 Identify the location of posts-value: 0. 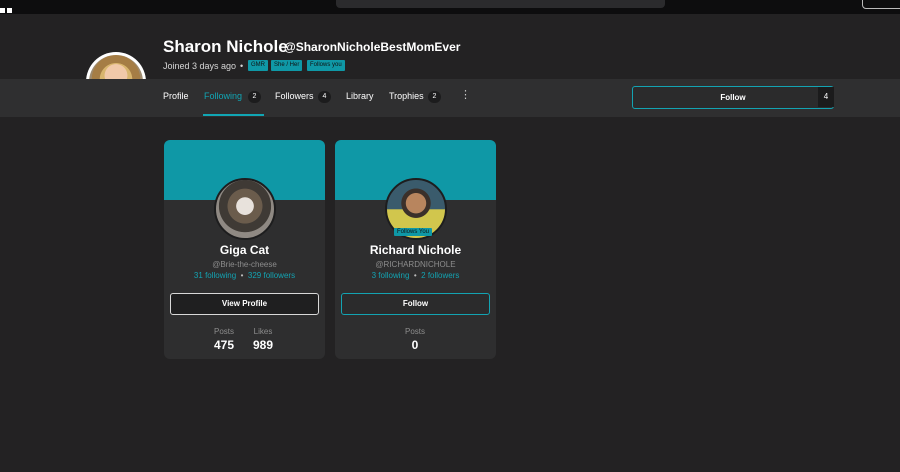
(415, 345).